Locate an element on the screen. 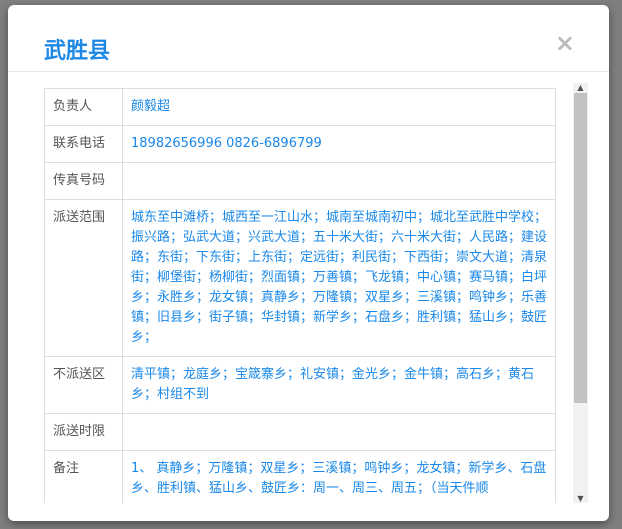  scrollbar: ▲ ▼ is located at coordinates (580, 293).